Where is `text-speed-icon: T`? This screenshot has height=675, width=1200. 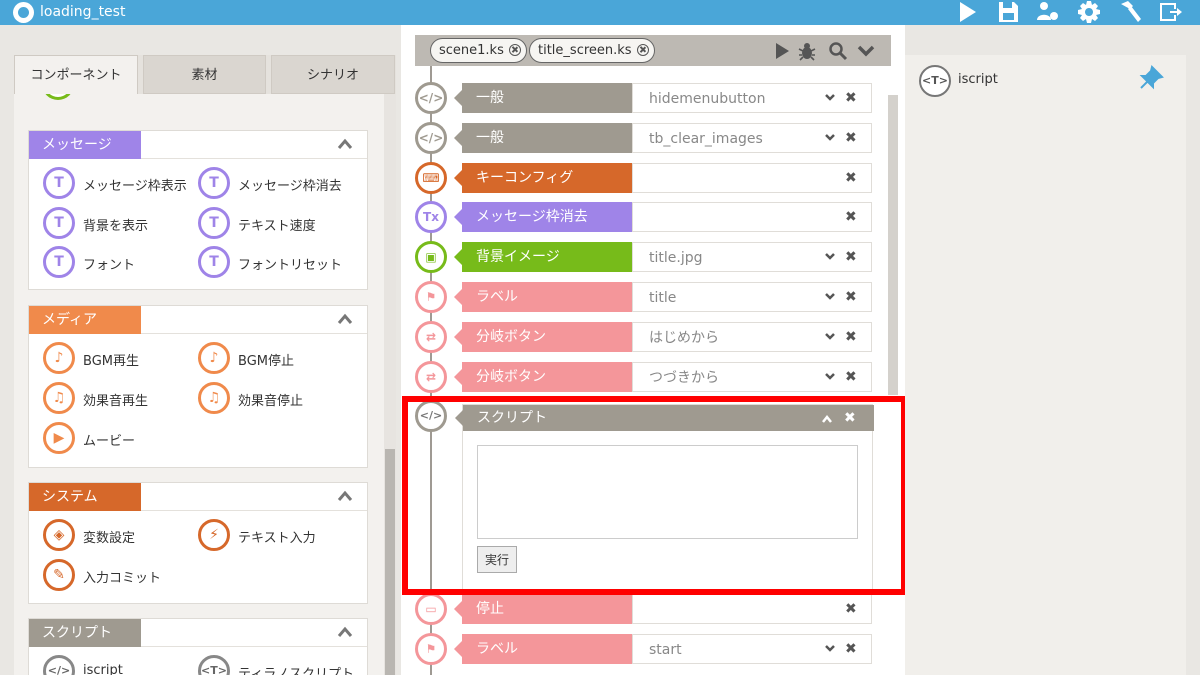 text-speed-icon: T is located at coordinates (214, 223).